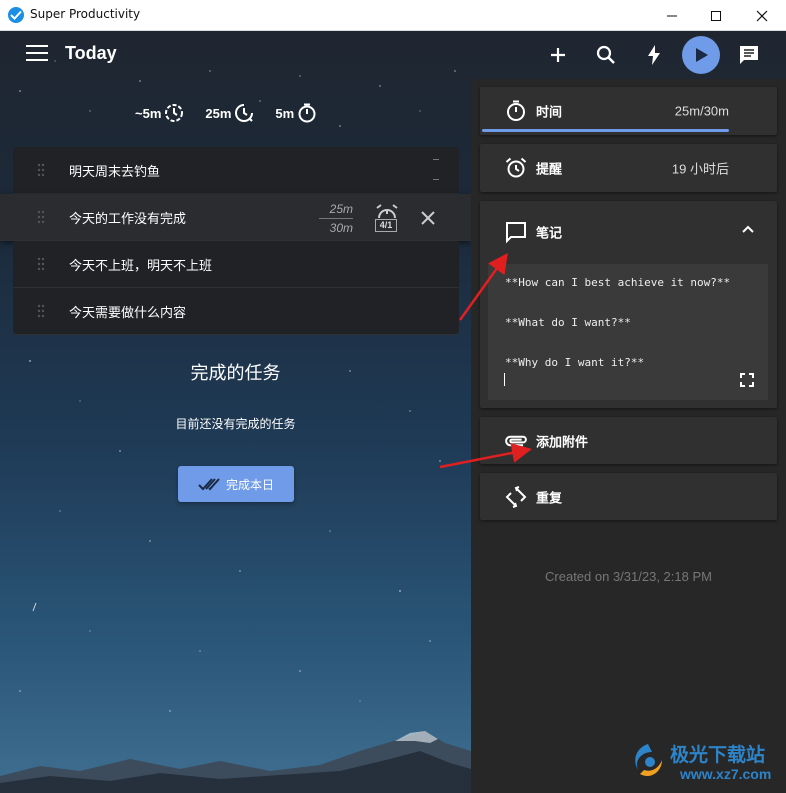 The width and height of the screenshot is (786, 793). I want to click on time-card: 时间 25m/30m, so click(628, 111).